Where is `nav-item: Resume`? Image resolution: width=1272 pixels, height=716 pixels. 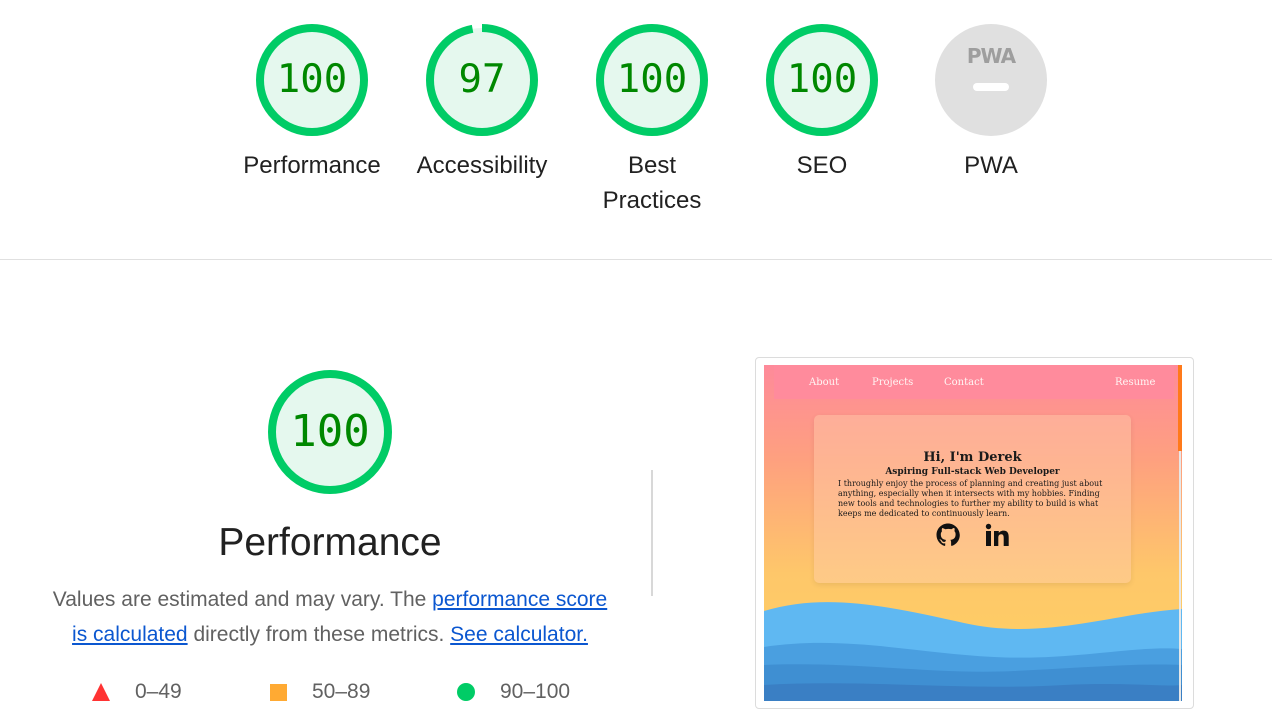 nav-item: Resume is located at coordinates (1135, 382).